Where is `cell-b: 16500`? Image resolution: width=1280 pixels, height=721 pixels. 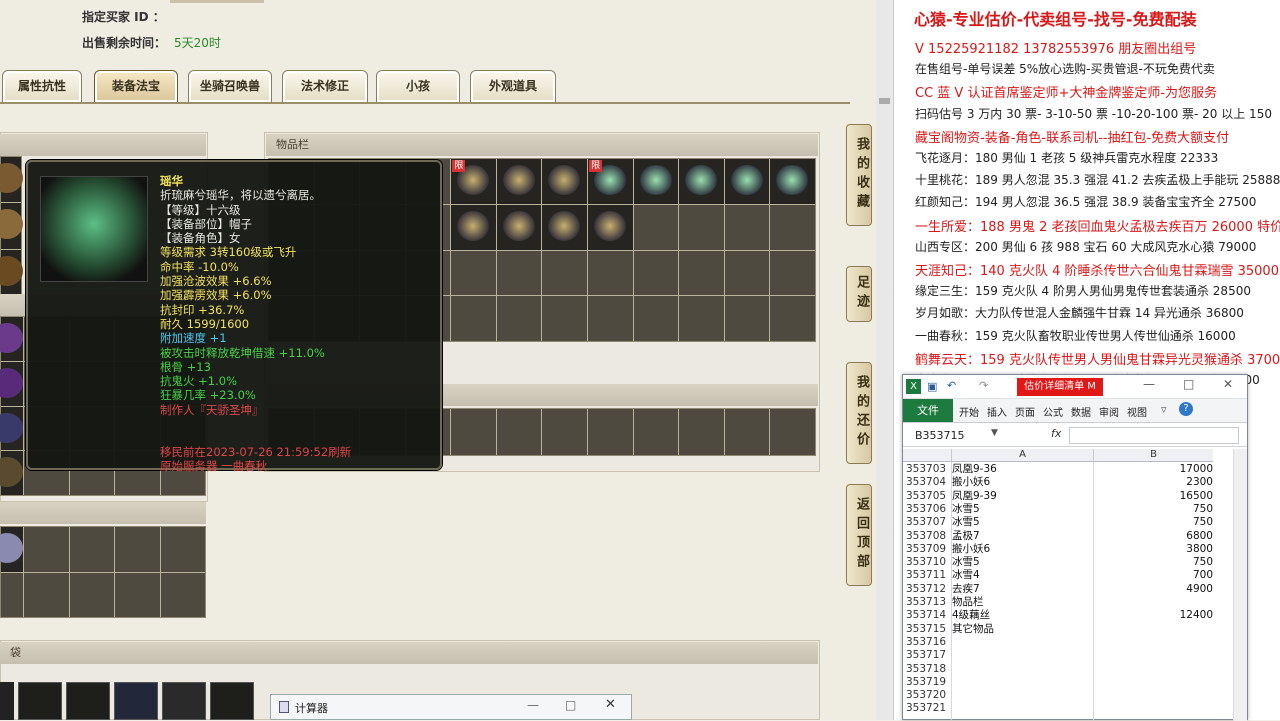
cell-b: 16500 is located at coordinates (1153, 496).